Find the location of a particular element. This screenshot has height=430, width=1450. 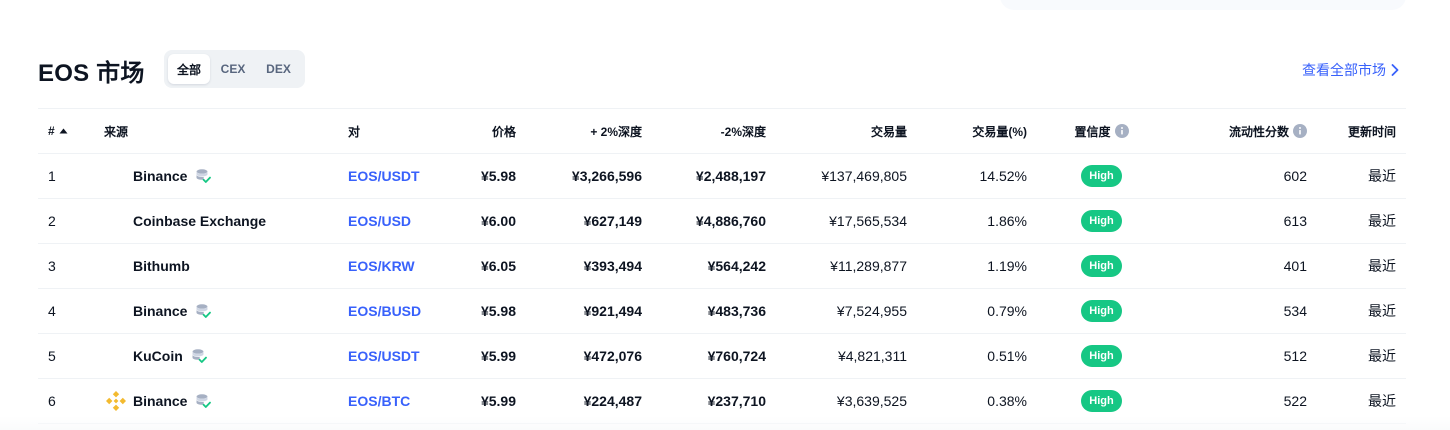

price-cell: ¥5.98 is located at coordinates (487, 176).